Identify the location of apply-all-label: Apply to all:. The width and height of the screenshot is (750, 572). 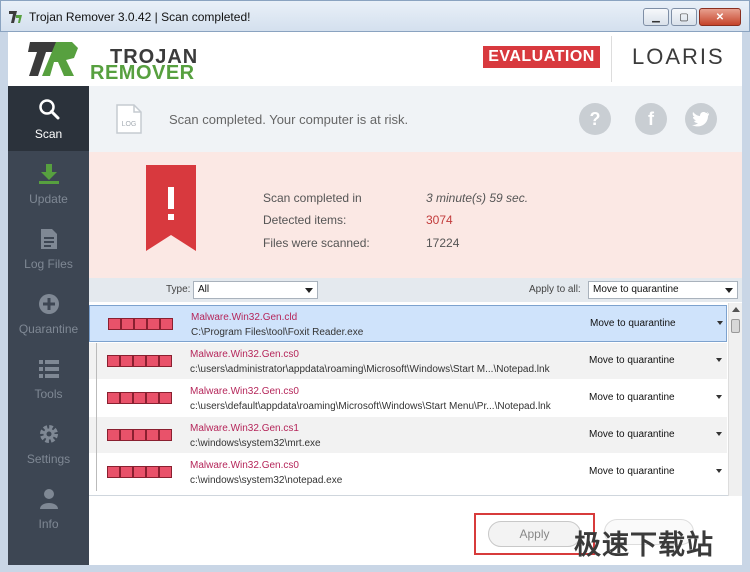
(555, 289).